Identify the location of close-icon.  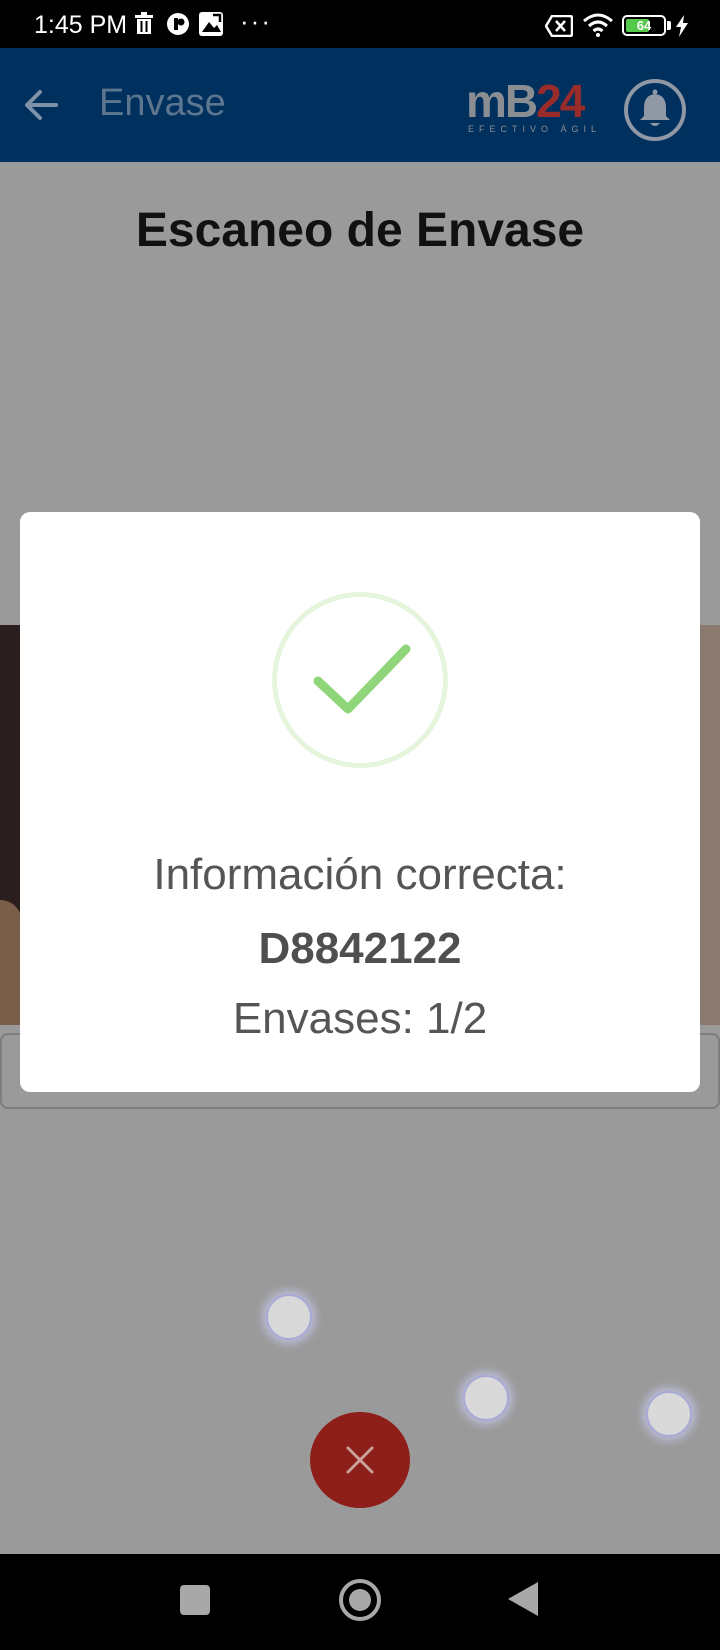
(360, 1460).